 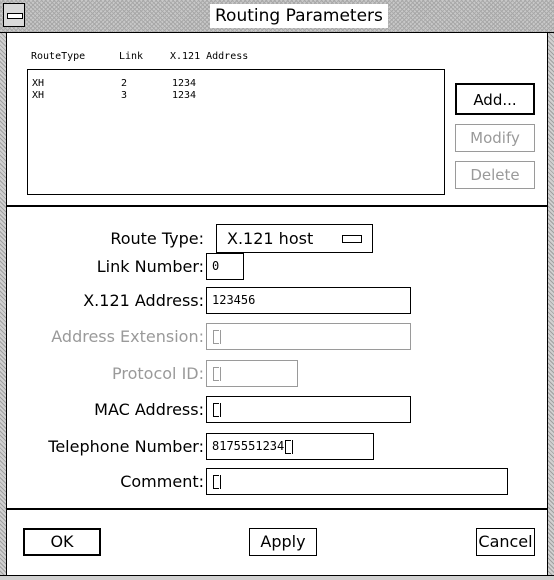 I want to click on cancel-button: Cancel, so click(x=505, y=542).